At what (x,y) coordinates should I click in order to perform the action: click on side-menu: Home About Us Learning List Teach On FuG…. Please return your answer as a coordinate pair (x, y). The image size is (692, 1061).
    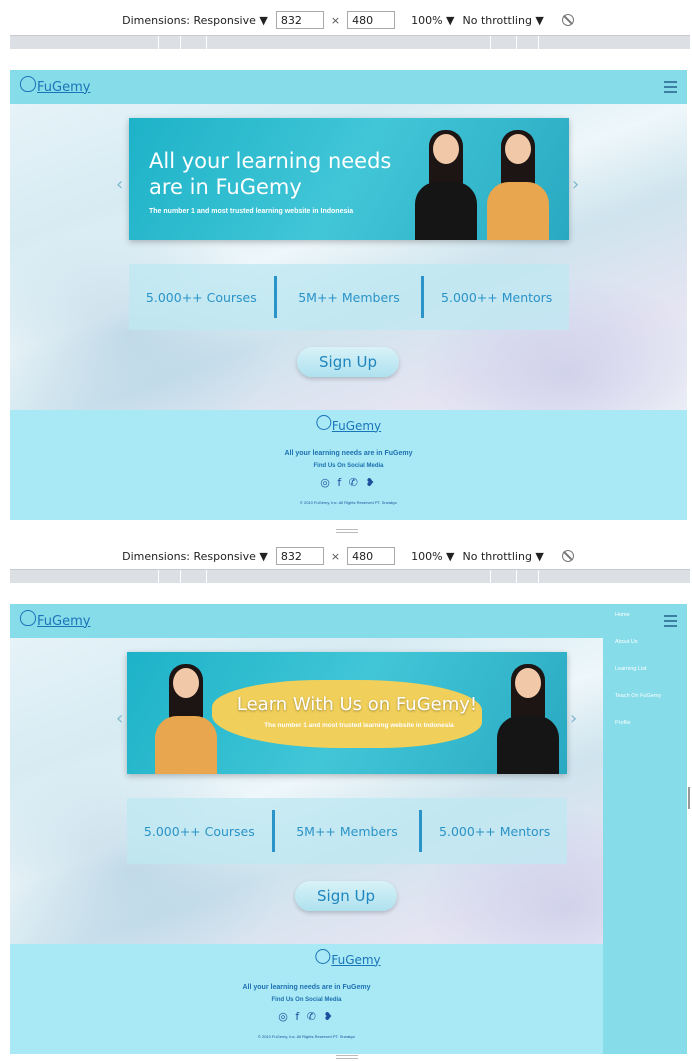
    Looking at the image, I should click on (645, 829).